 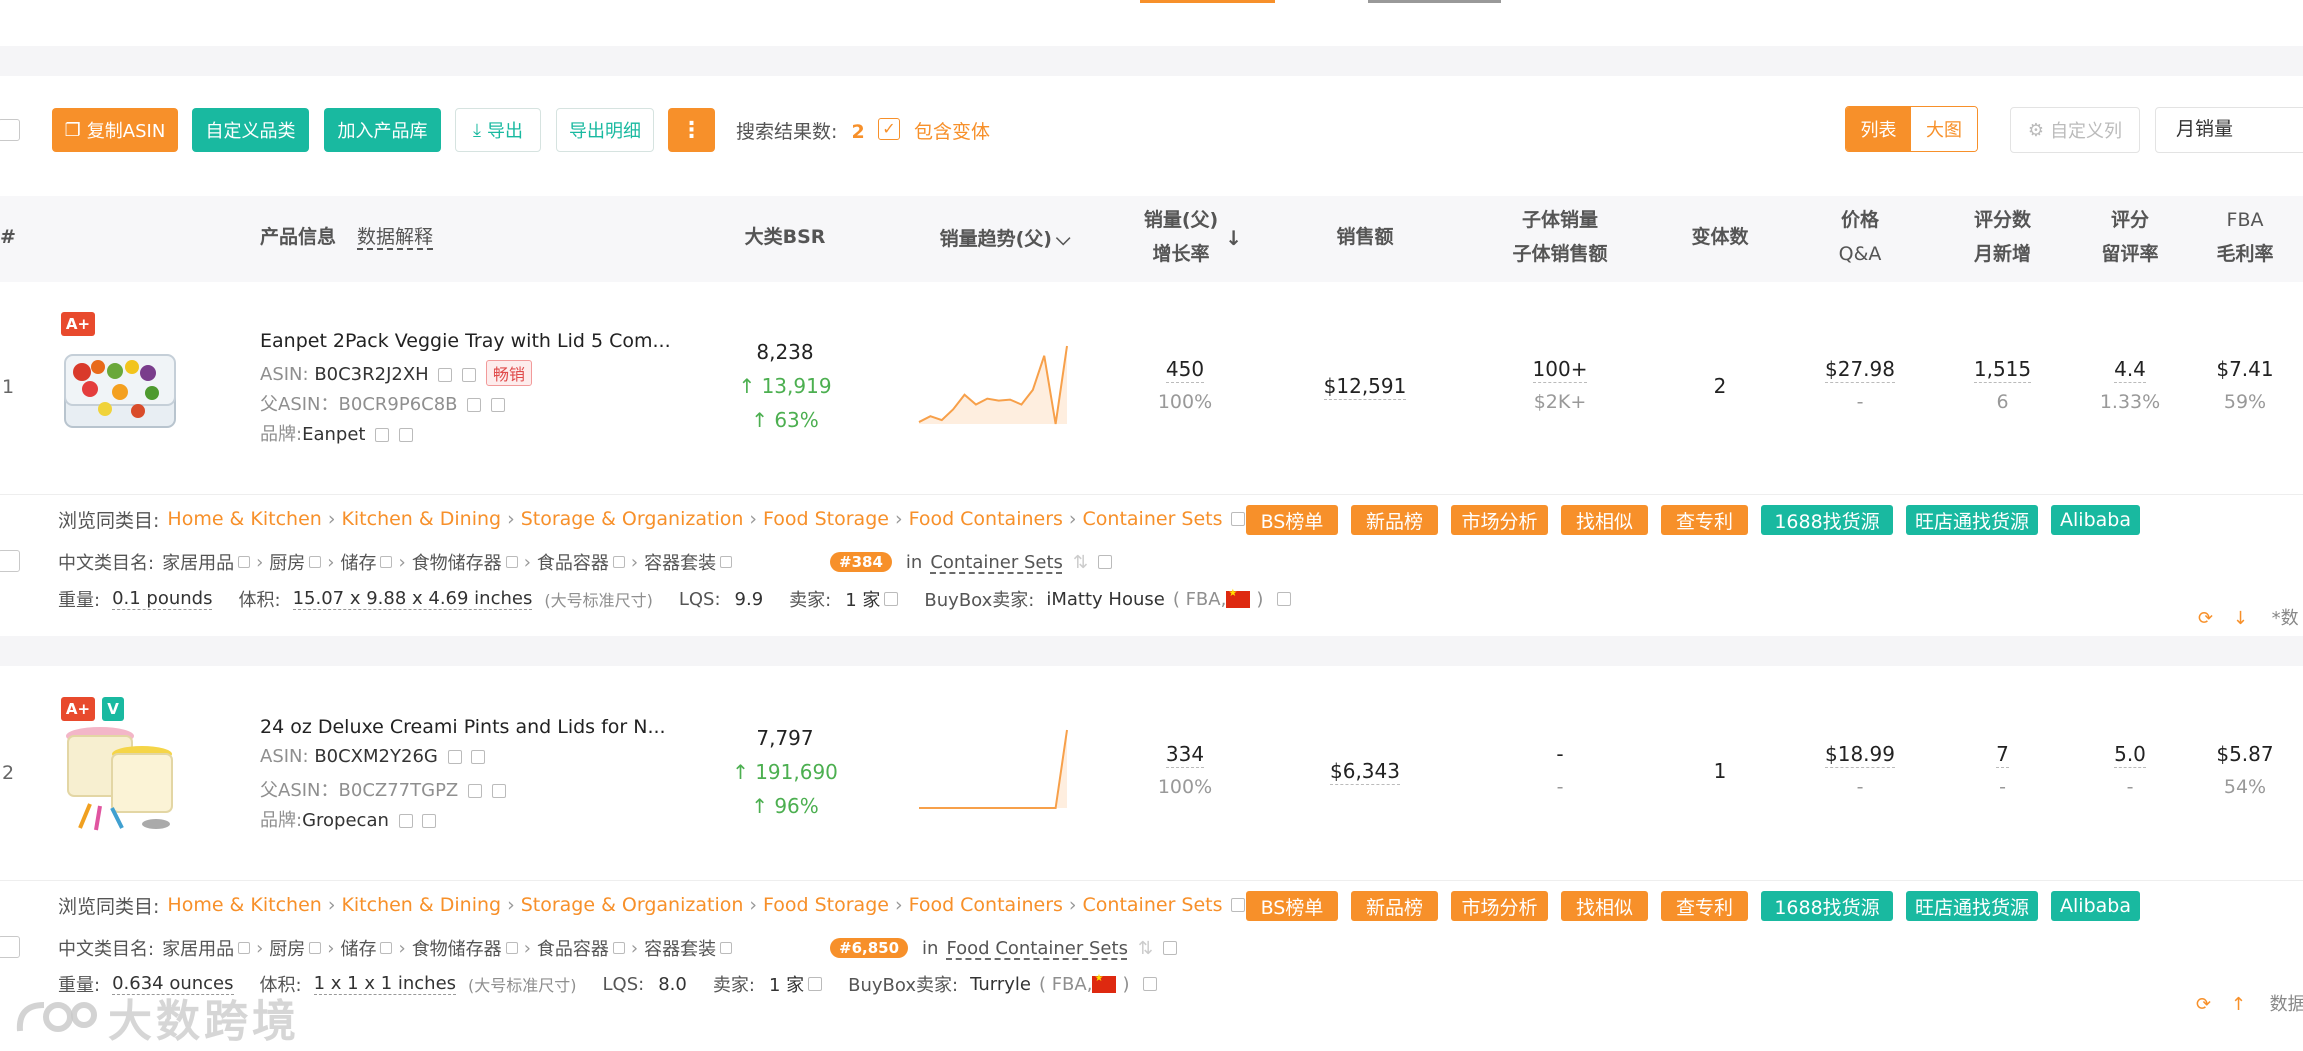 What do you see at coordinates (996, 562) in the screenshot?
I see `rank-category-link: Container Sets` at bounding box center [996, 562].